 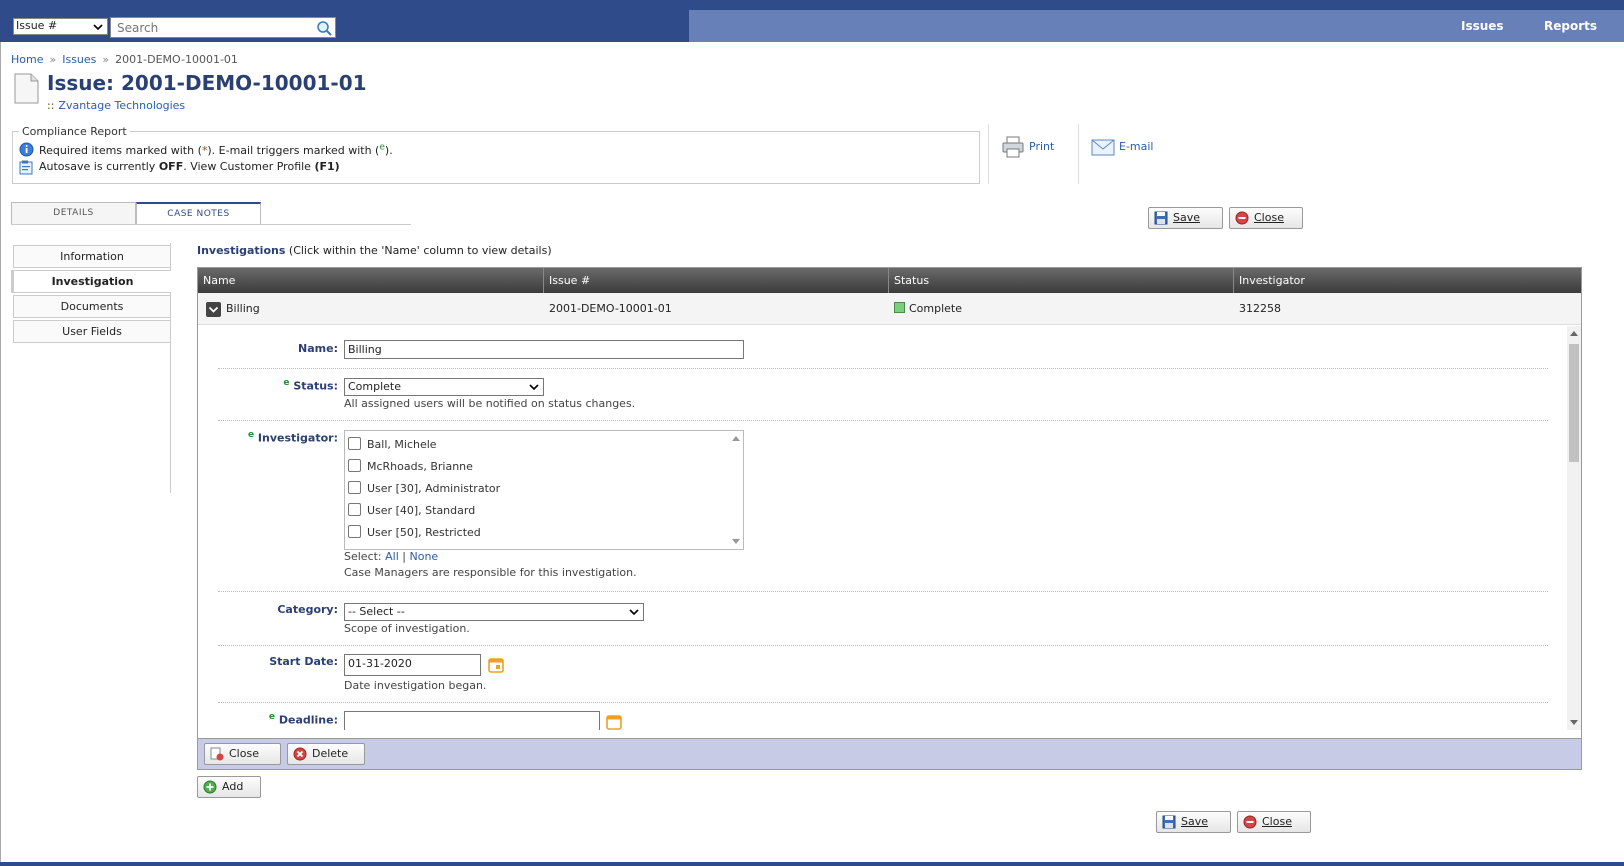 I want to click on name-field: Billing, so click(x=544, y=349).